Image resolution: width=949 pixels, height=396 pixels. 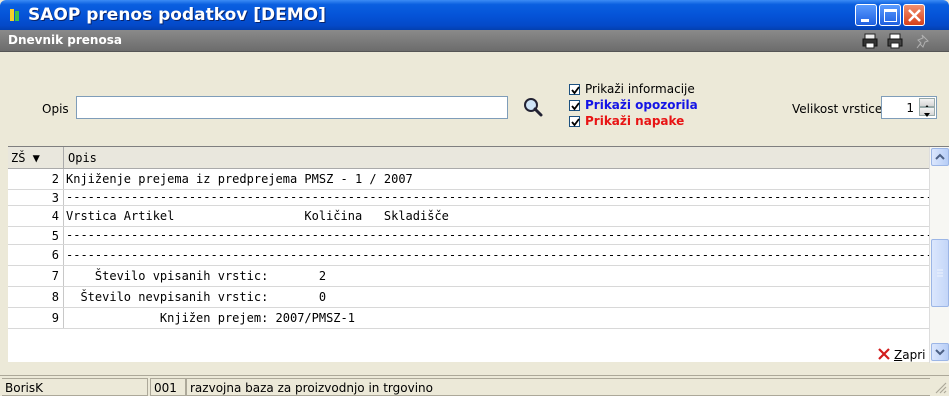 What do you see at coordinates (927, 103) in the screenshot?
I see `spin-up-button` at bounding box center [927, 103].